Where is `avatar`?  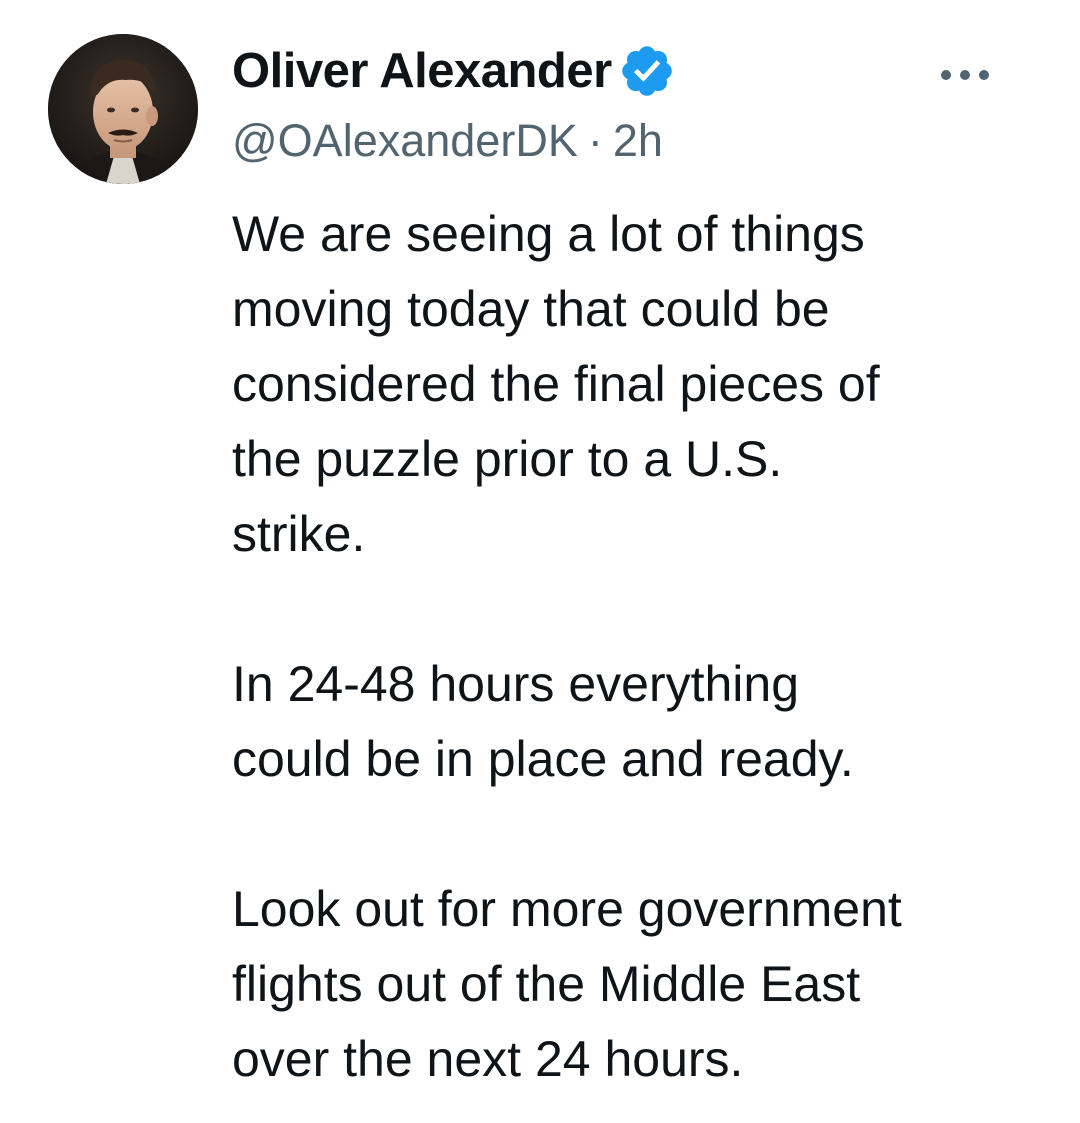 avatar is located at coordinates (123, 109).